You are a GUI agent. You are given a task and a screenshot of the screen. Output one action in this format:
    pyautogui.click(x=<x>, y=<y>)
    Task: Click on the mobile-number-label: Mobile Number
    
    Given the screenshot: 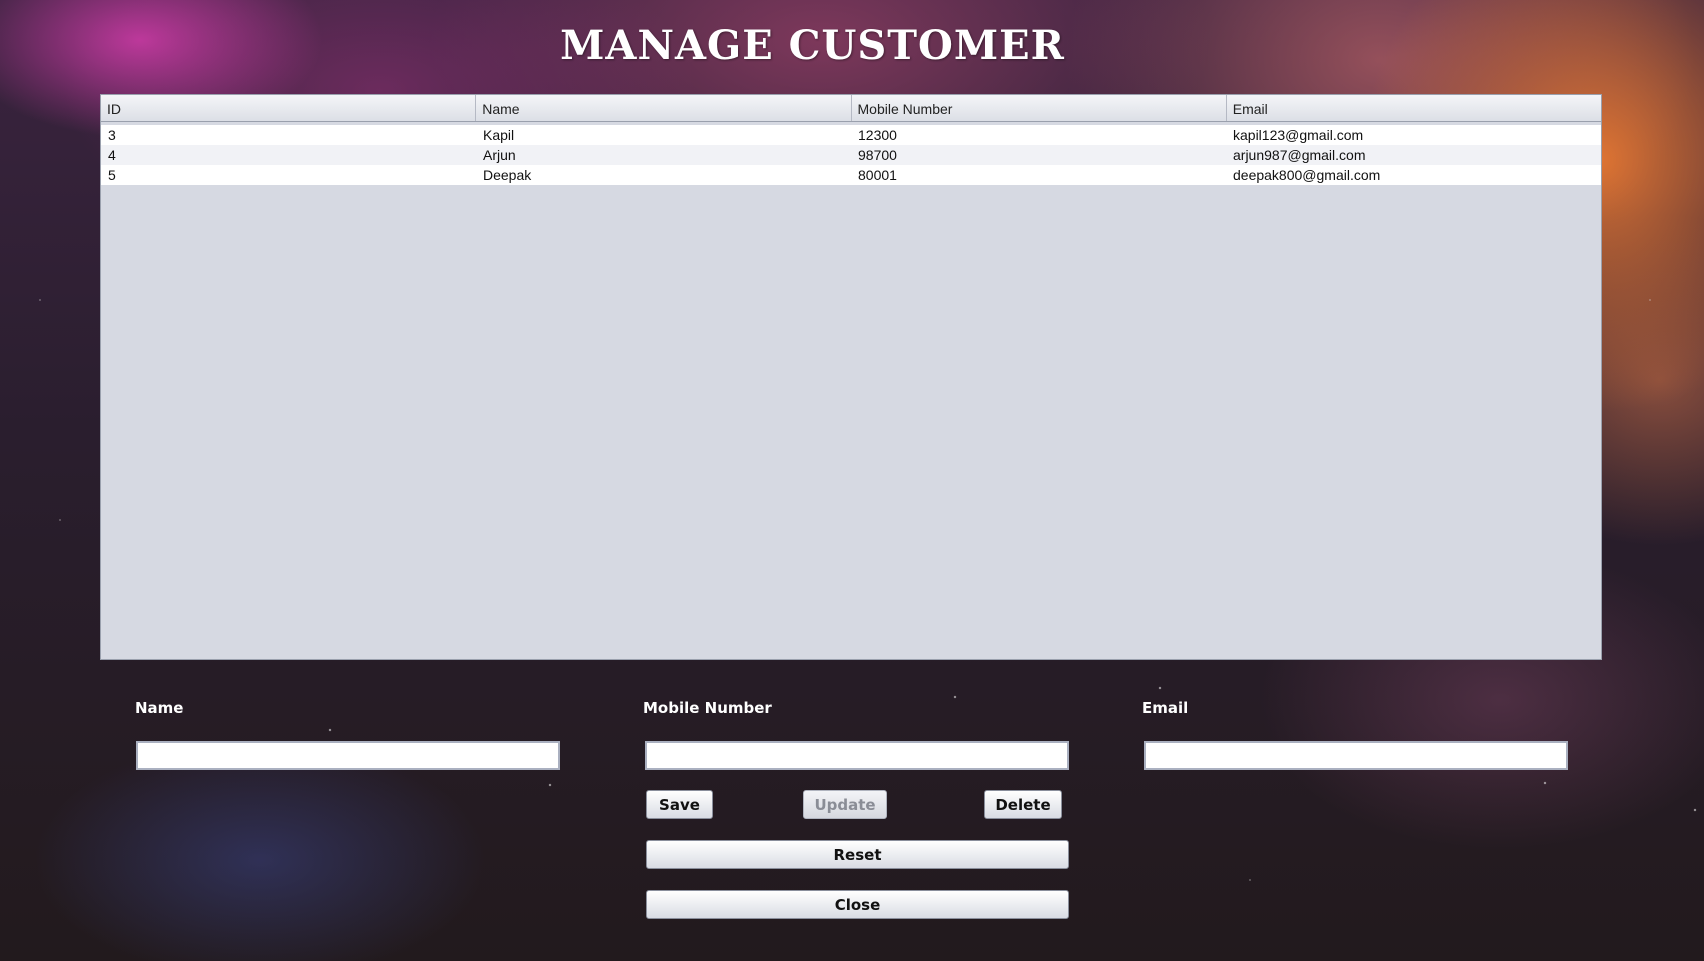 What is the action you would take?
    pyautogui.click(x=707, y=708)
    